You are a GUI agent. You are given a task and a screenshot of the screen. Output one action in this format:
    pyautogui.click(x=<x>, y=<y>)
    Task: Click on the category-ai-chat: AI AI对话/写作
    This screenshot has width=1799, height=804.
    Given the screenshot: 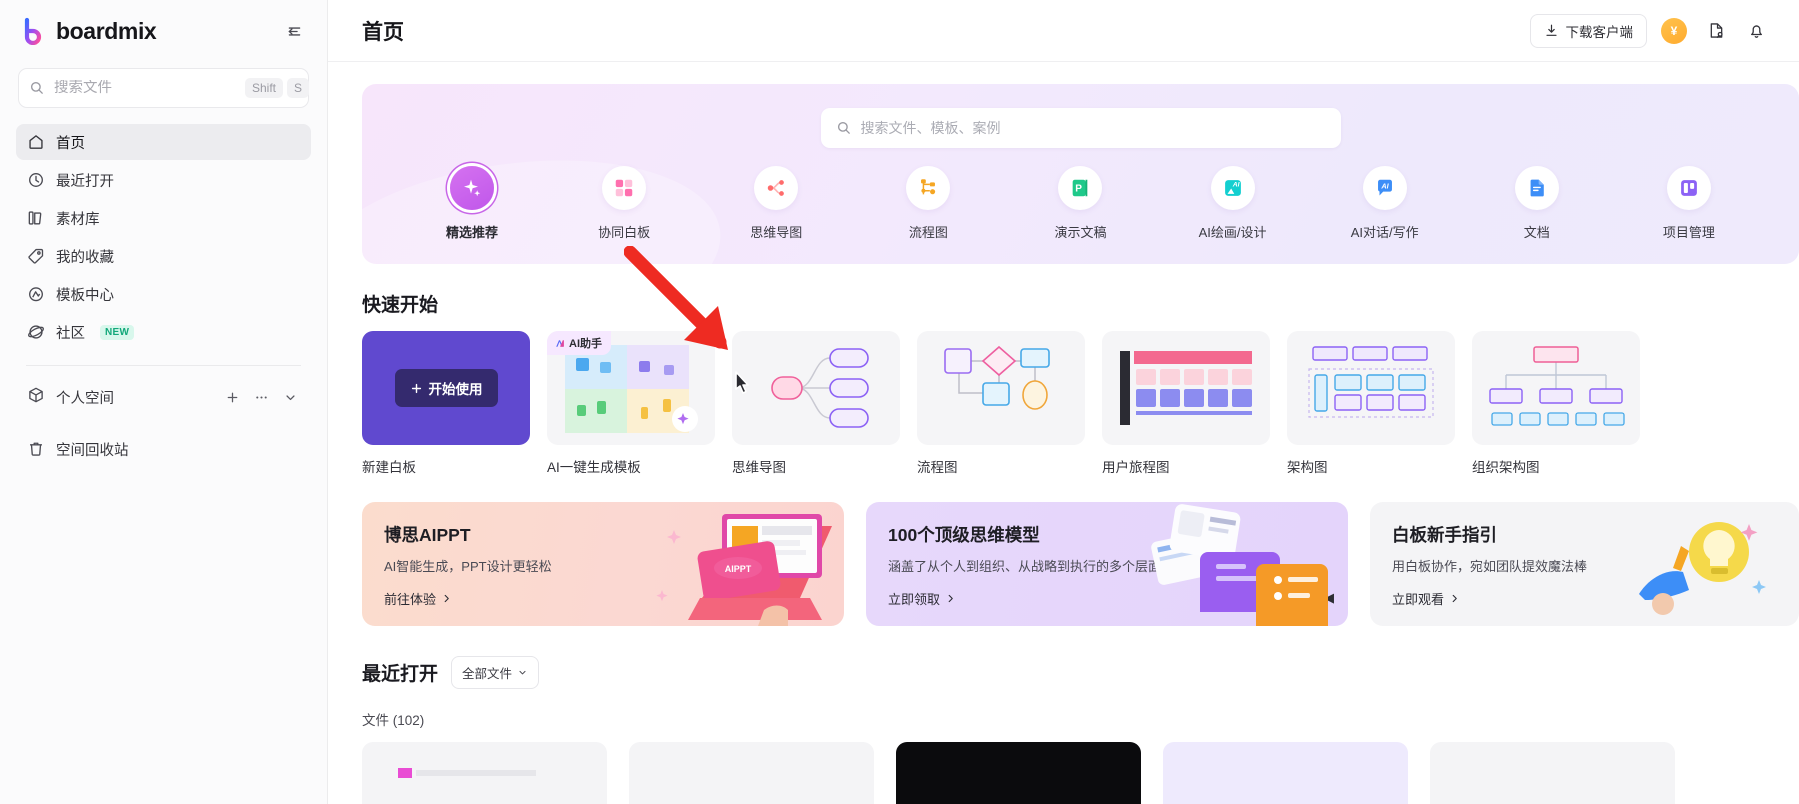 What is the action you would take?
    pyautogui.click(x=1385, y=203)
    